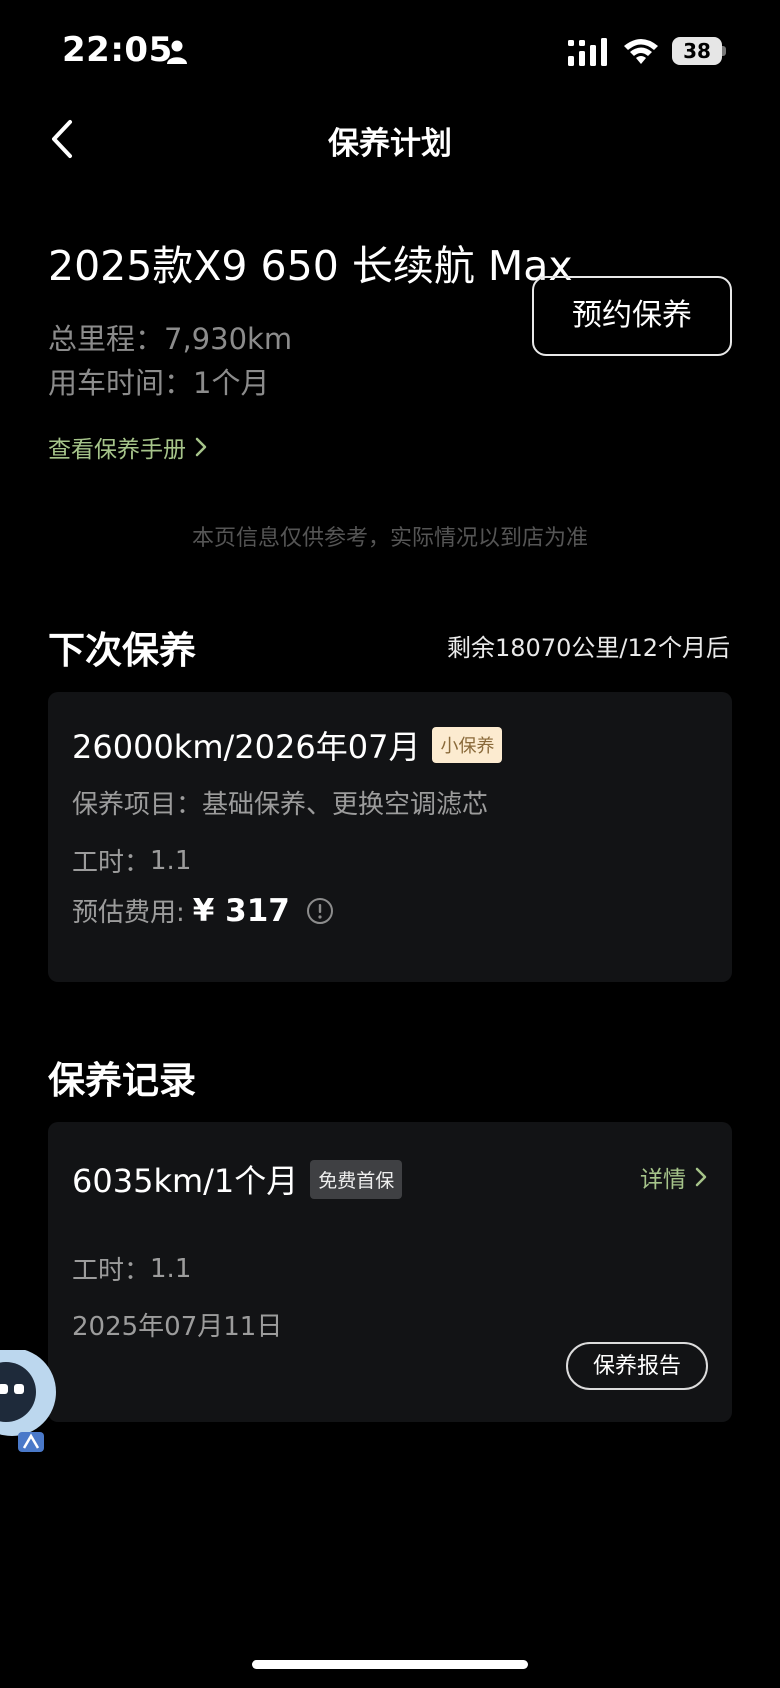 The height and width of the screenshot is (1688, 780). What do you see at coordinates (117, 50) in the screenshot?
I see `status-time: 22:05` at bounding box center [117, 50].